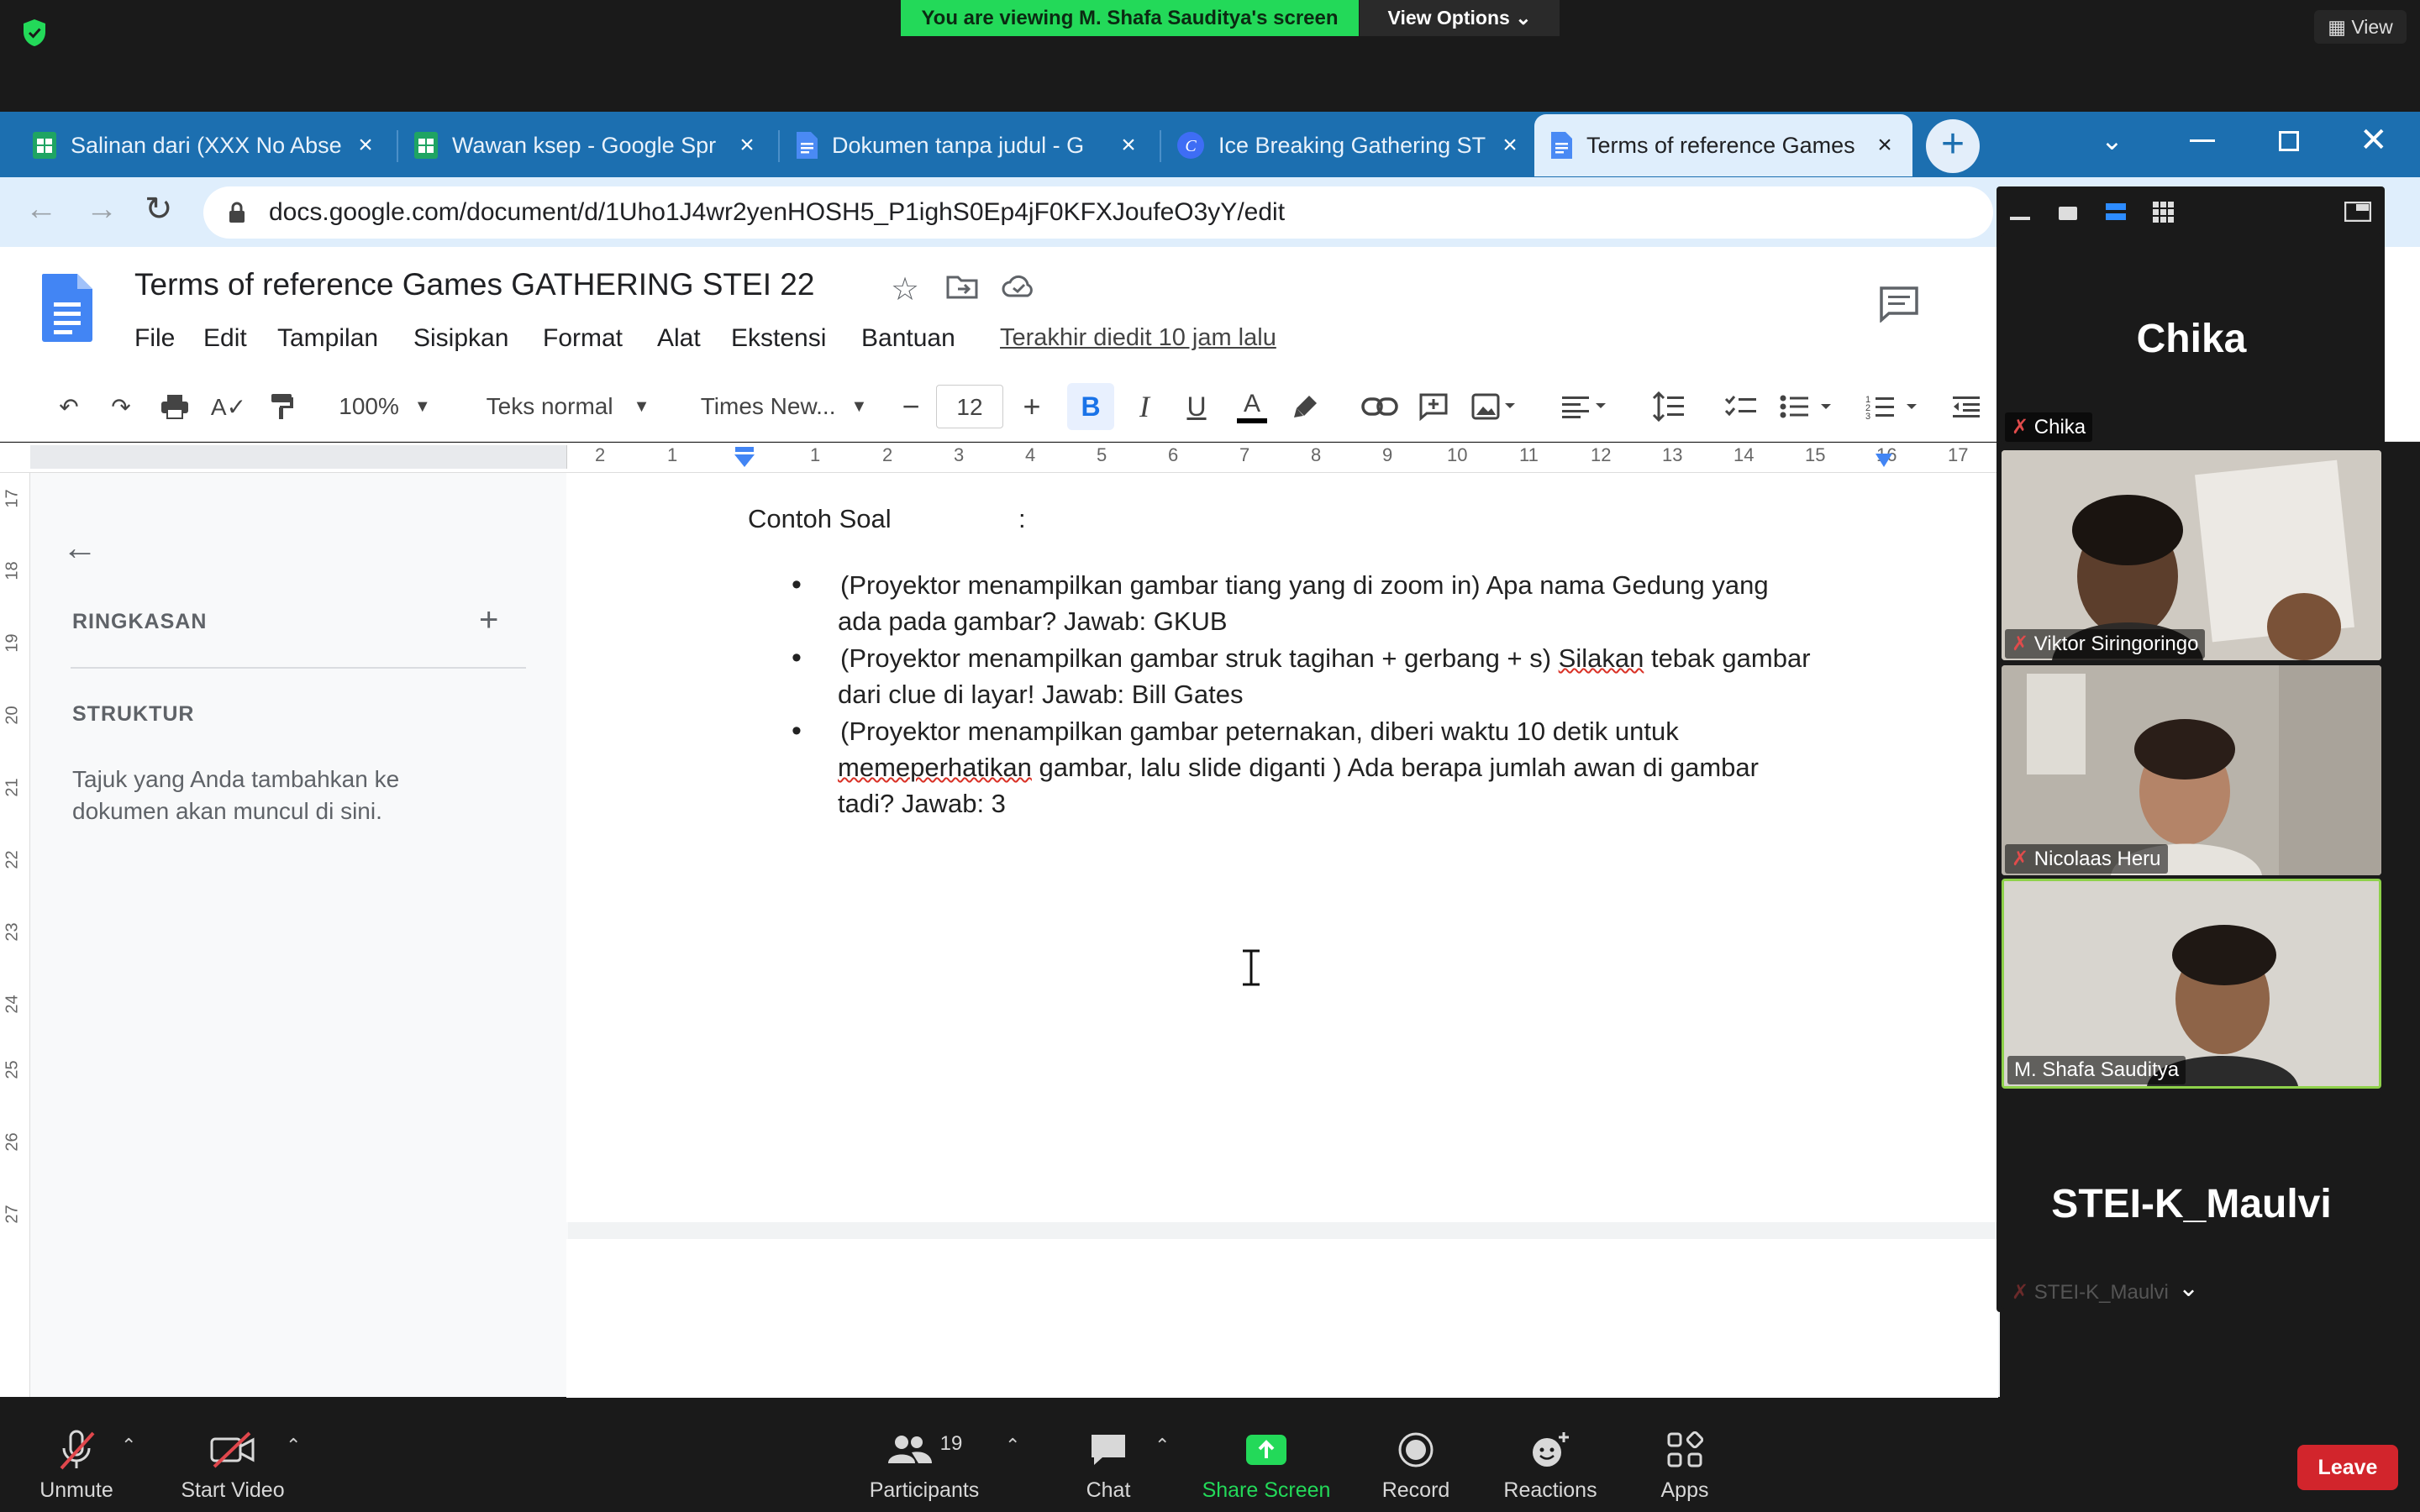  I want to click on comment-icon, so click(1899, 304).